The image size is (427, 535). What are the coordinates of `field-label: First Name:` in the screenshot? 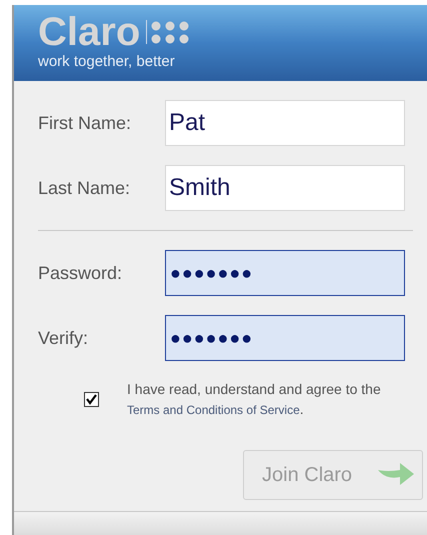 It's located at (85, 123).